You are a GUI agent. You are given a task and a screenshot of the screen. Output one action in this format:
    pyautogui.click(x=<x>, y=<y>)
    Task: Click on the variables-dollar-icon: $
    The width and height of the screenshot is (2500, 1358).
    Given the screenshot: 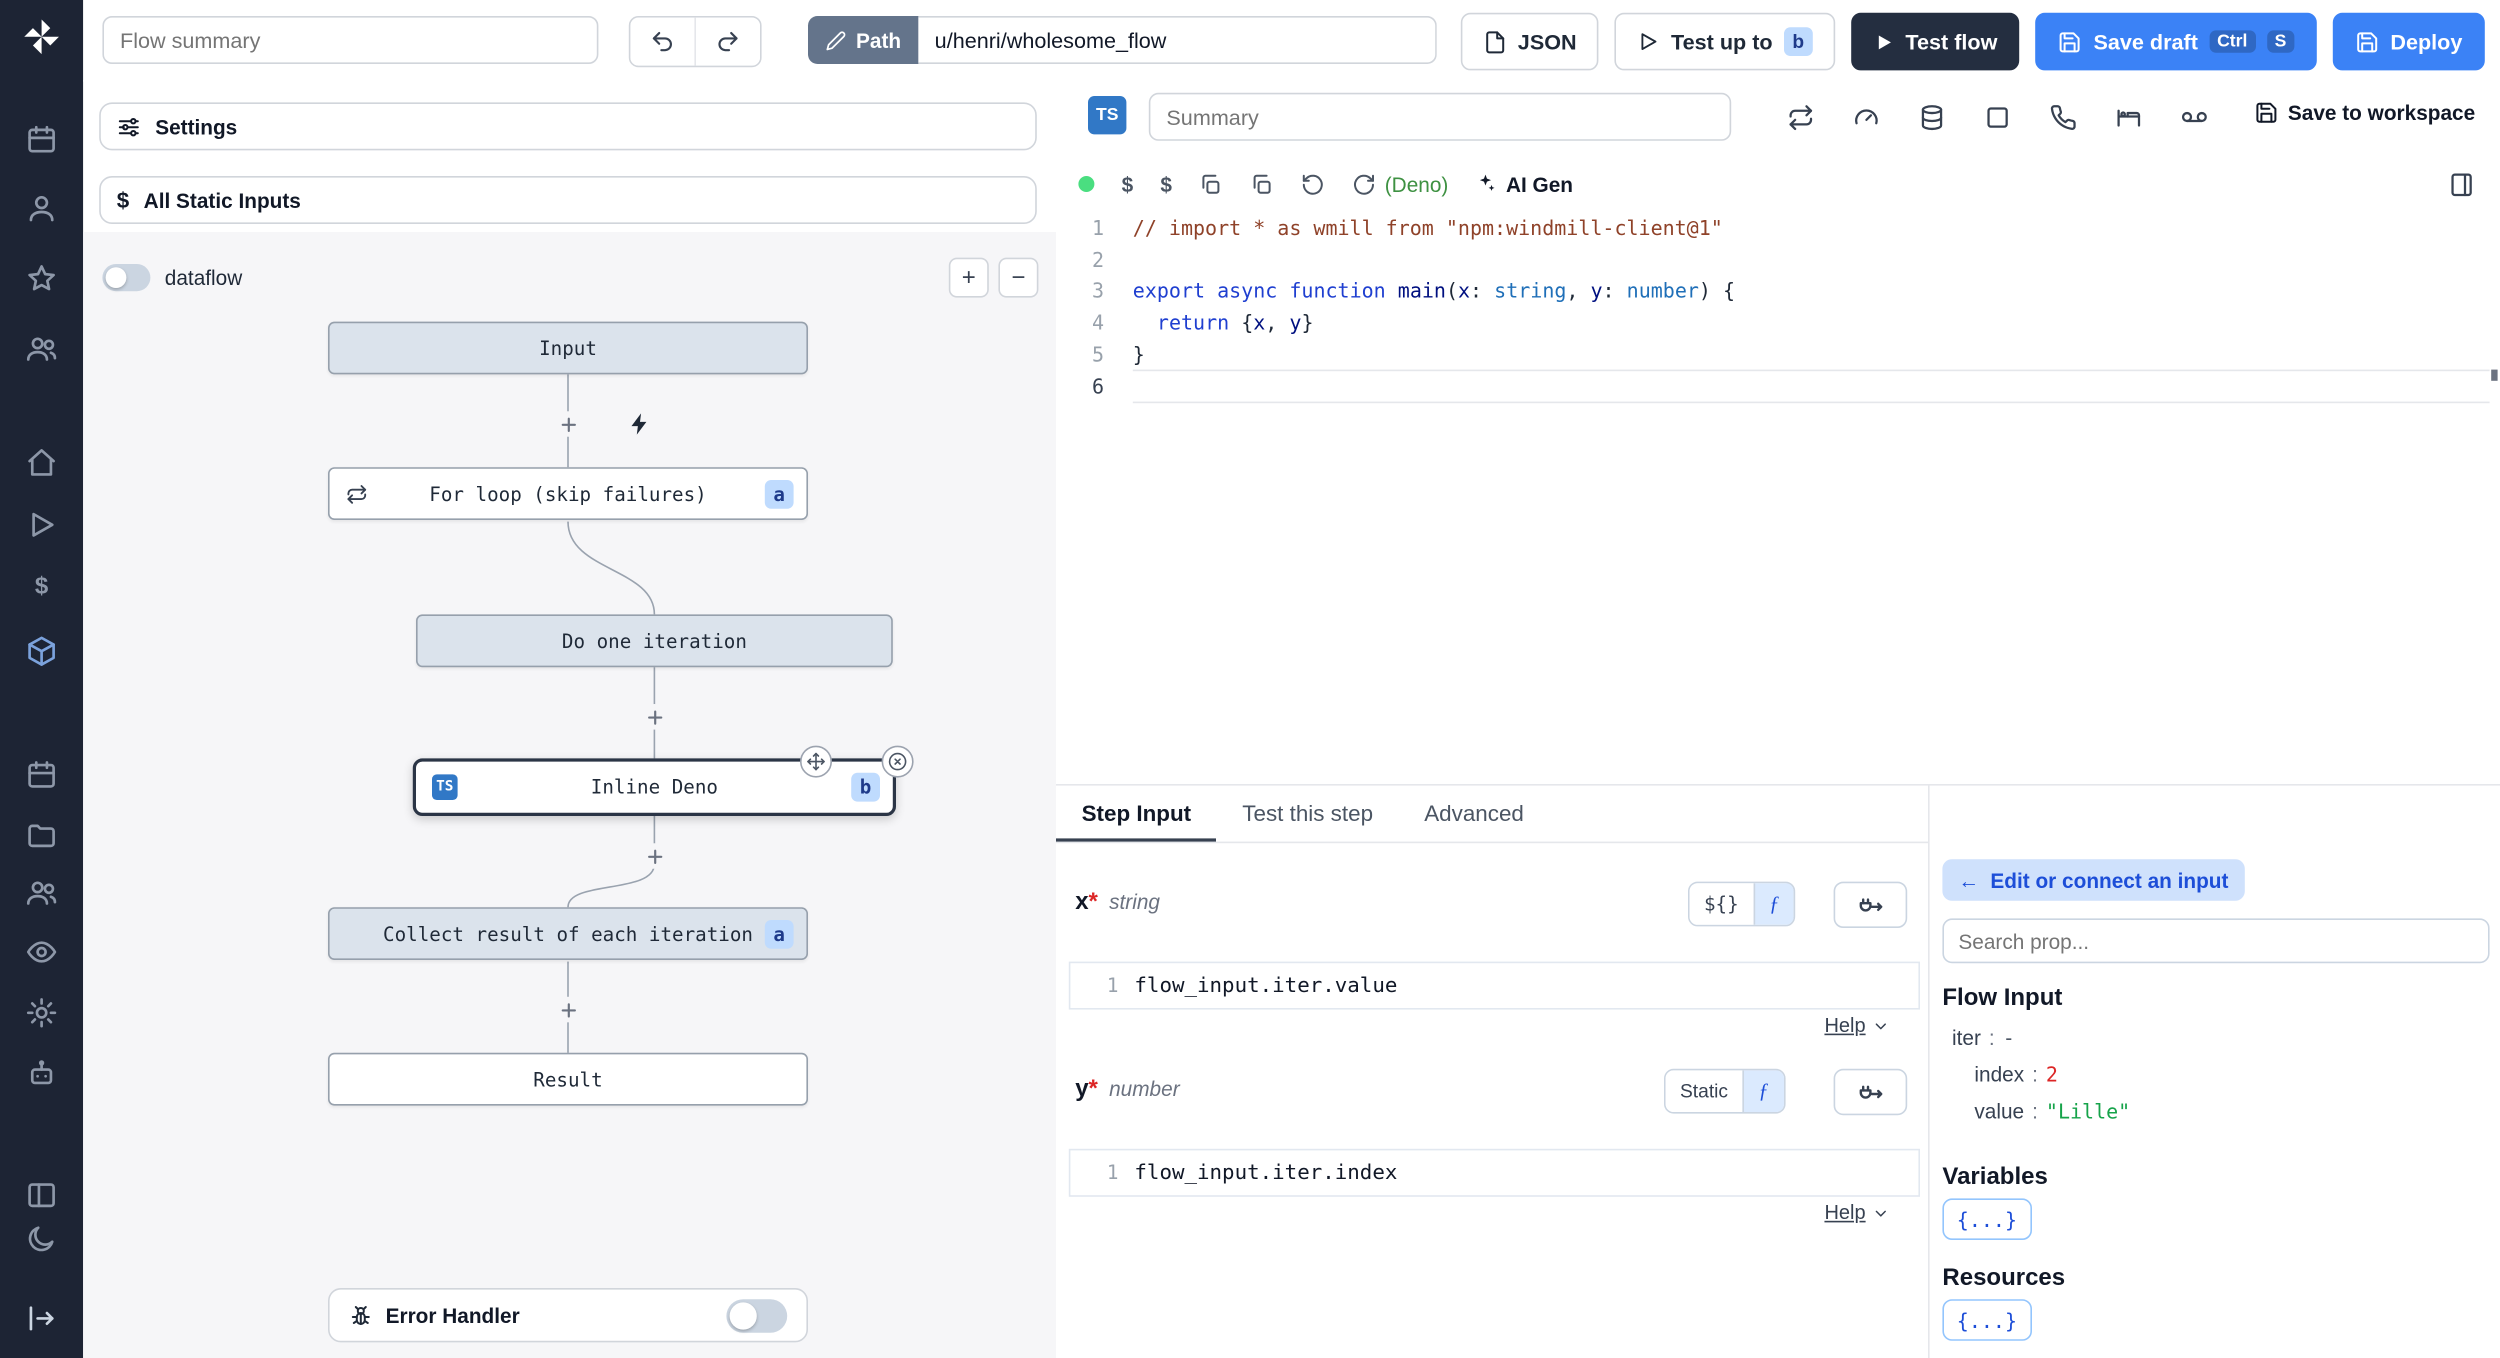 What is the action you would take?
    pyautogui.click(x=42, y=587)
    